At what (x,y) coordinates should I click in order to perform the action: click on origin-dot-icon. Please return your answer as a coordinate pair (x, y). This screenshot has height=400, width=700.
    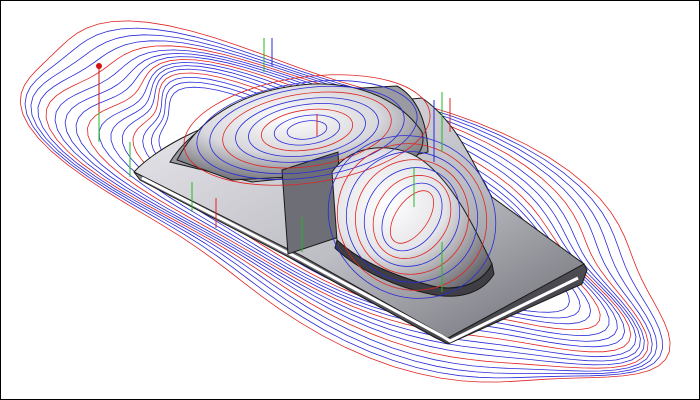
    Looking at the image, I should click on (99, 66).